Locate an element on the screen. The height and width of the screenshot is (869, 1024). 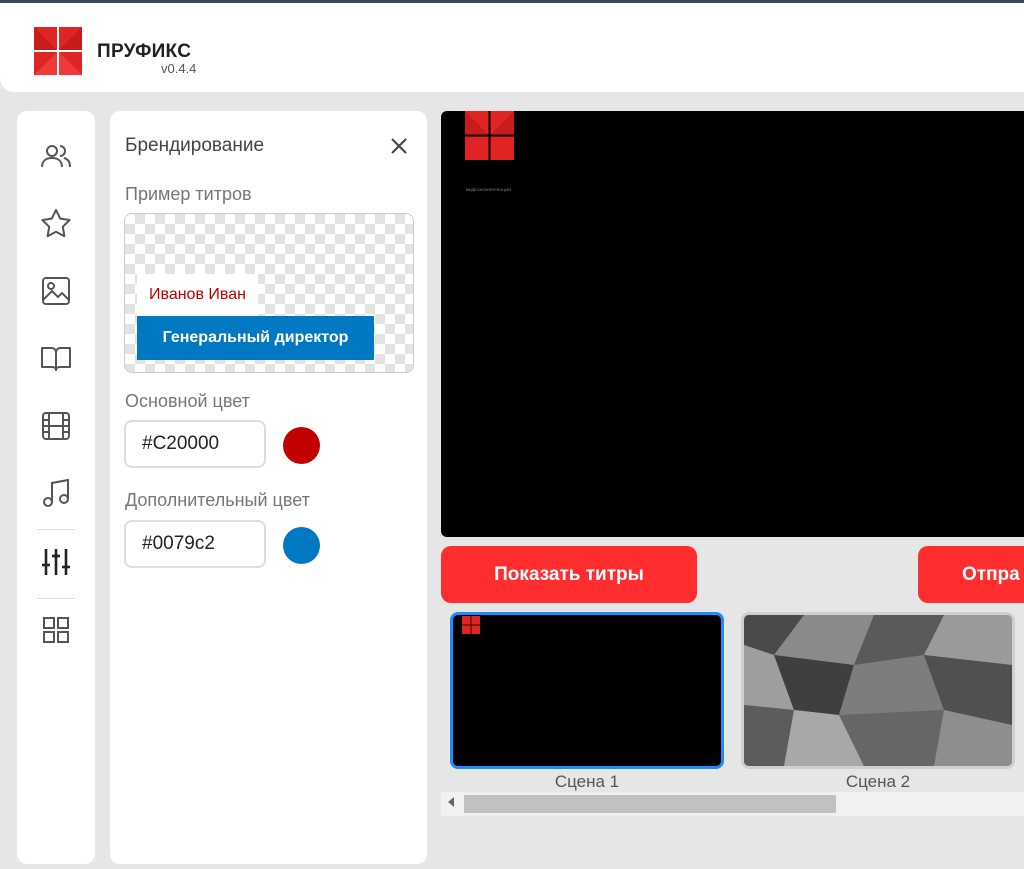
example-label: Пример титров is located at coordinates (188, 194).